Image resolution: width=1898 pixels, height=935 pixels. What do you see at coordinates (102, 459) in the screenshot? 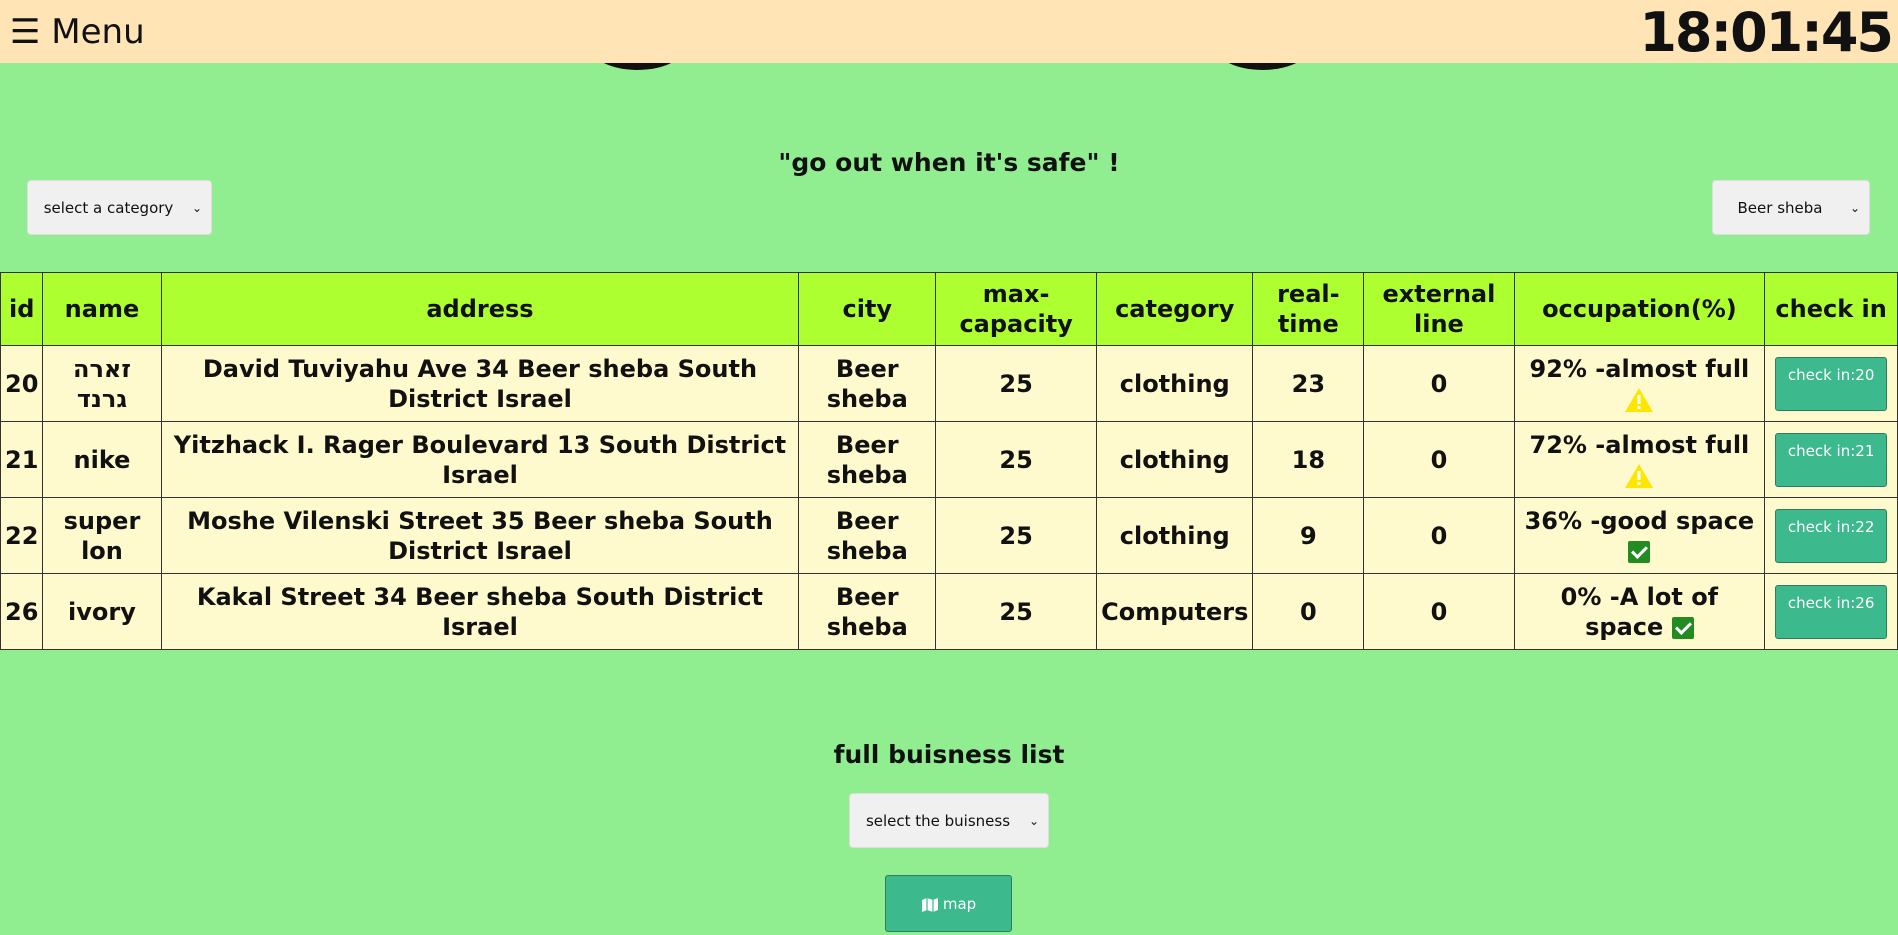
I see `cell-name: nike` at bounding box center [102, 459].